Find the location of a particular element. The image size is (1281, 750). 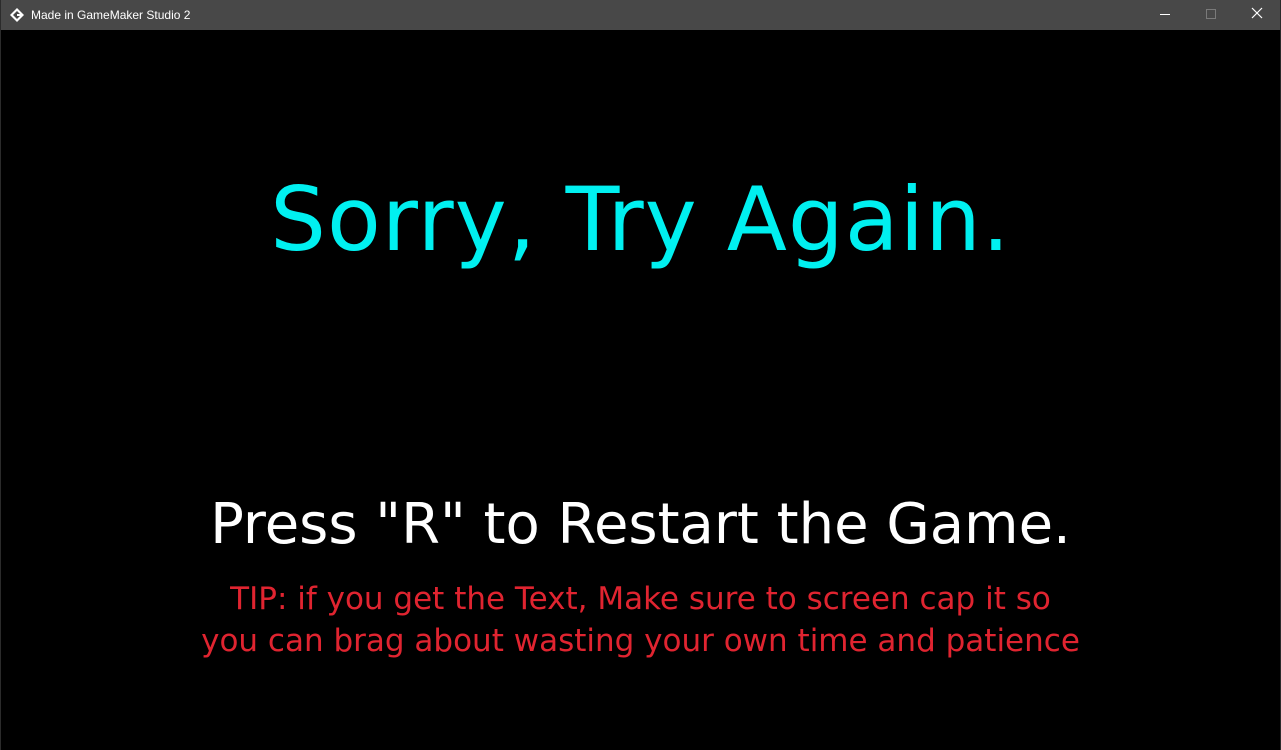

gamemaker-icon is located at coordinates (17, 15).